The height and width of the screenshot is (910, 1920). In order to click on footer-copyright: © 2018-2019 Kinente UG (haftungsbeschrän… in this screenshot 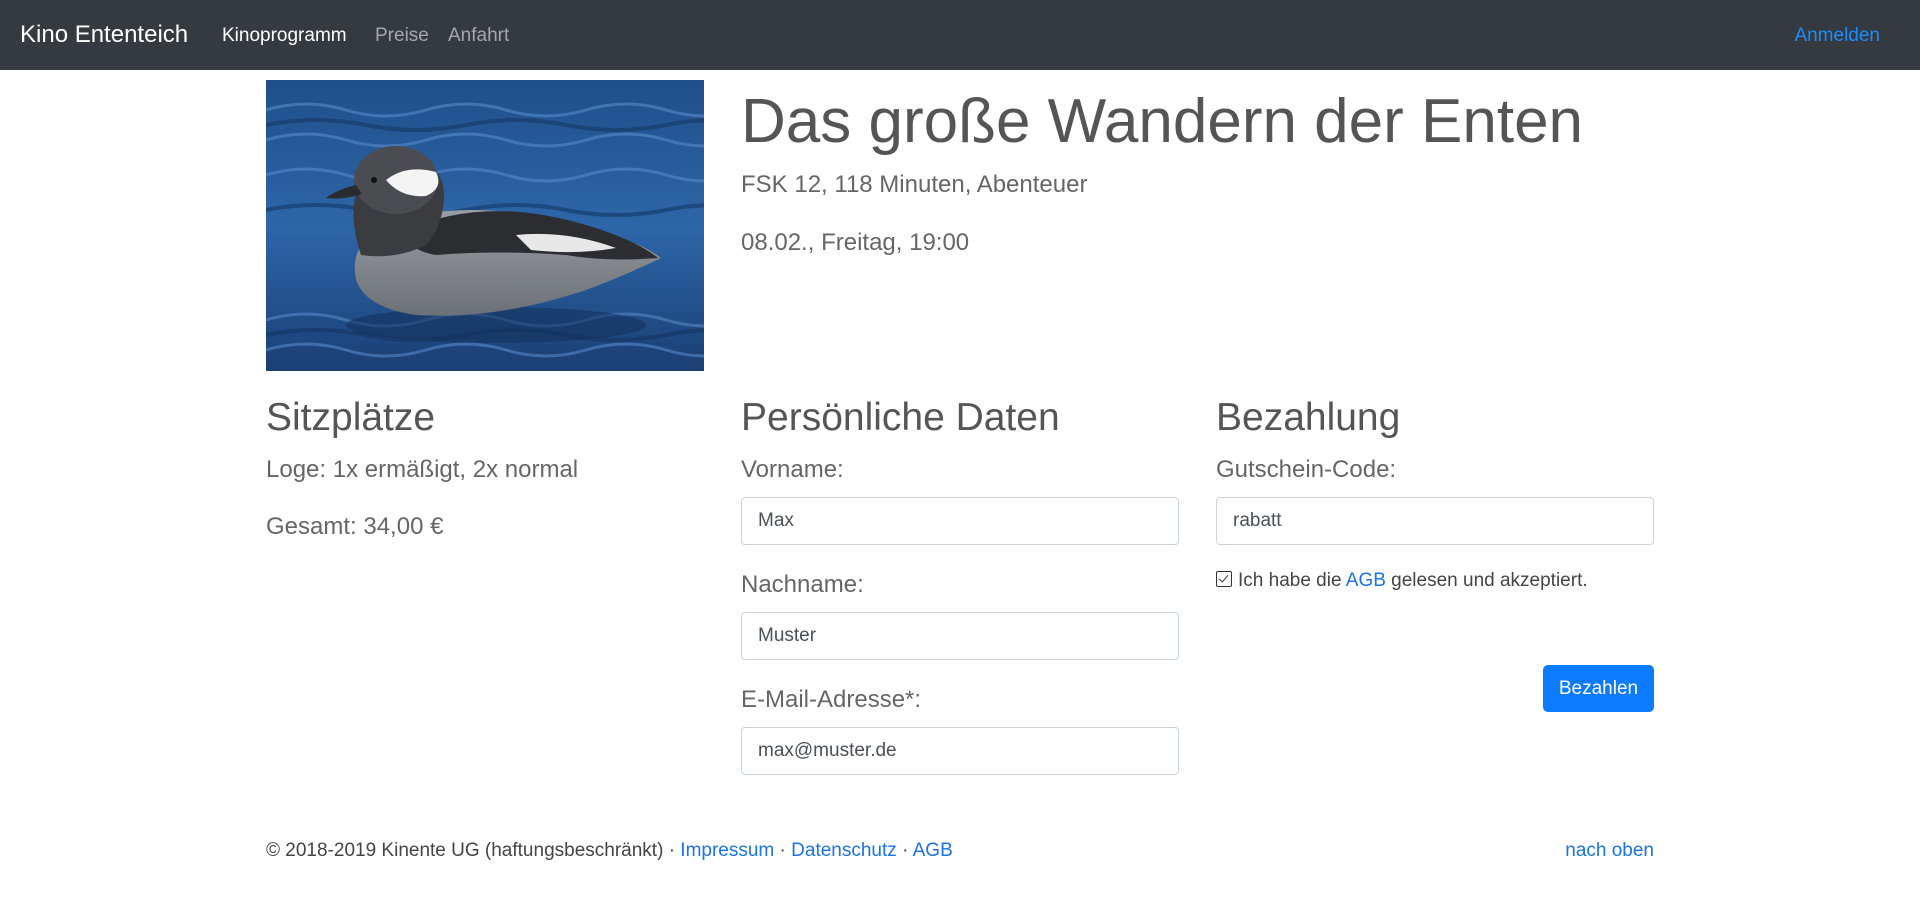, I will do `click(465, 850)`.